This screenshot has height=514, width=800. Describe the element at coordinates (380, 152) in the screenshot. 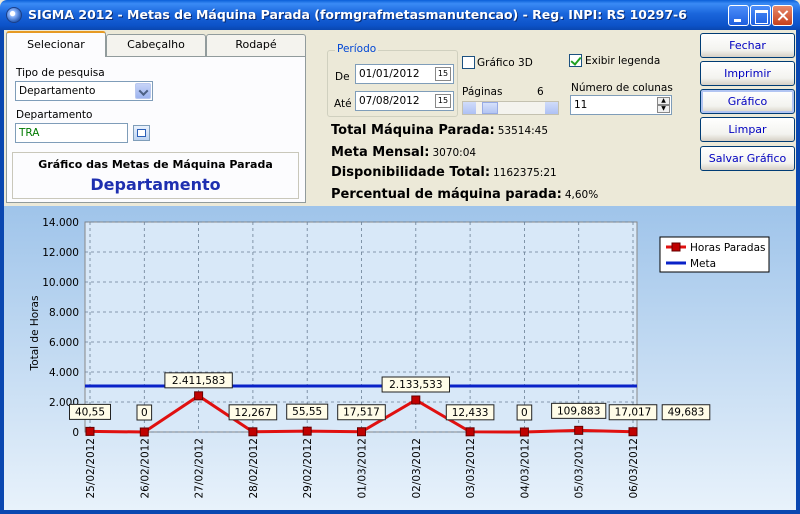

I see `meta-label: Meta Mensal:` at that location.